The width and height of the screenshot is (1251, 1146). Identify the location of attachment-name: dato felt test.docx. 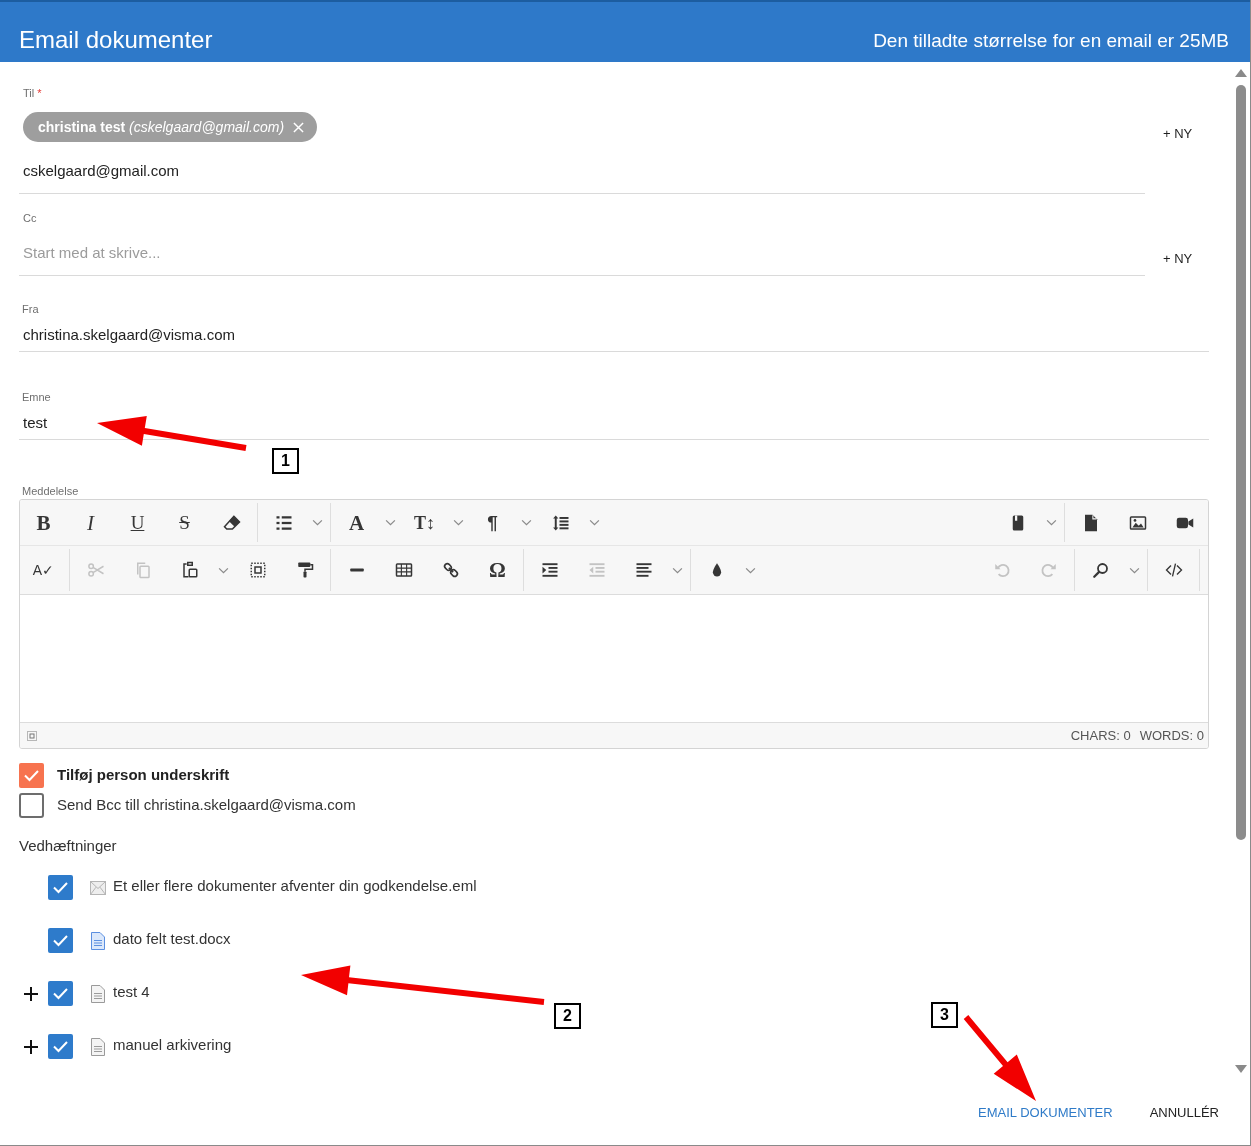
(172, 938).